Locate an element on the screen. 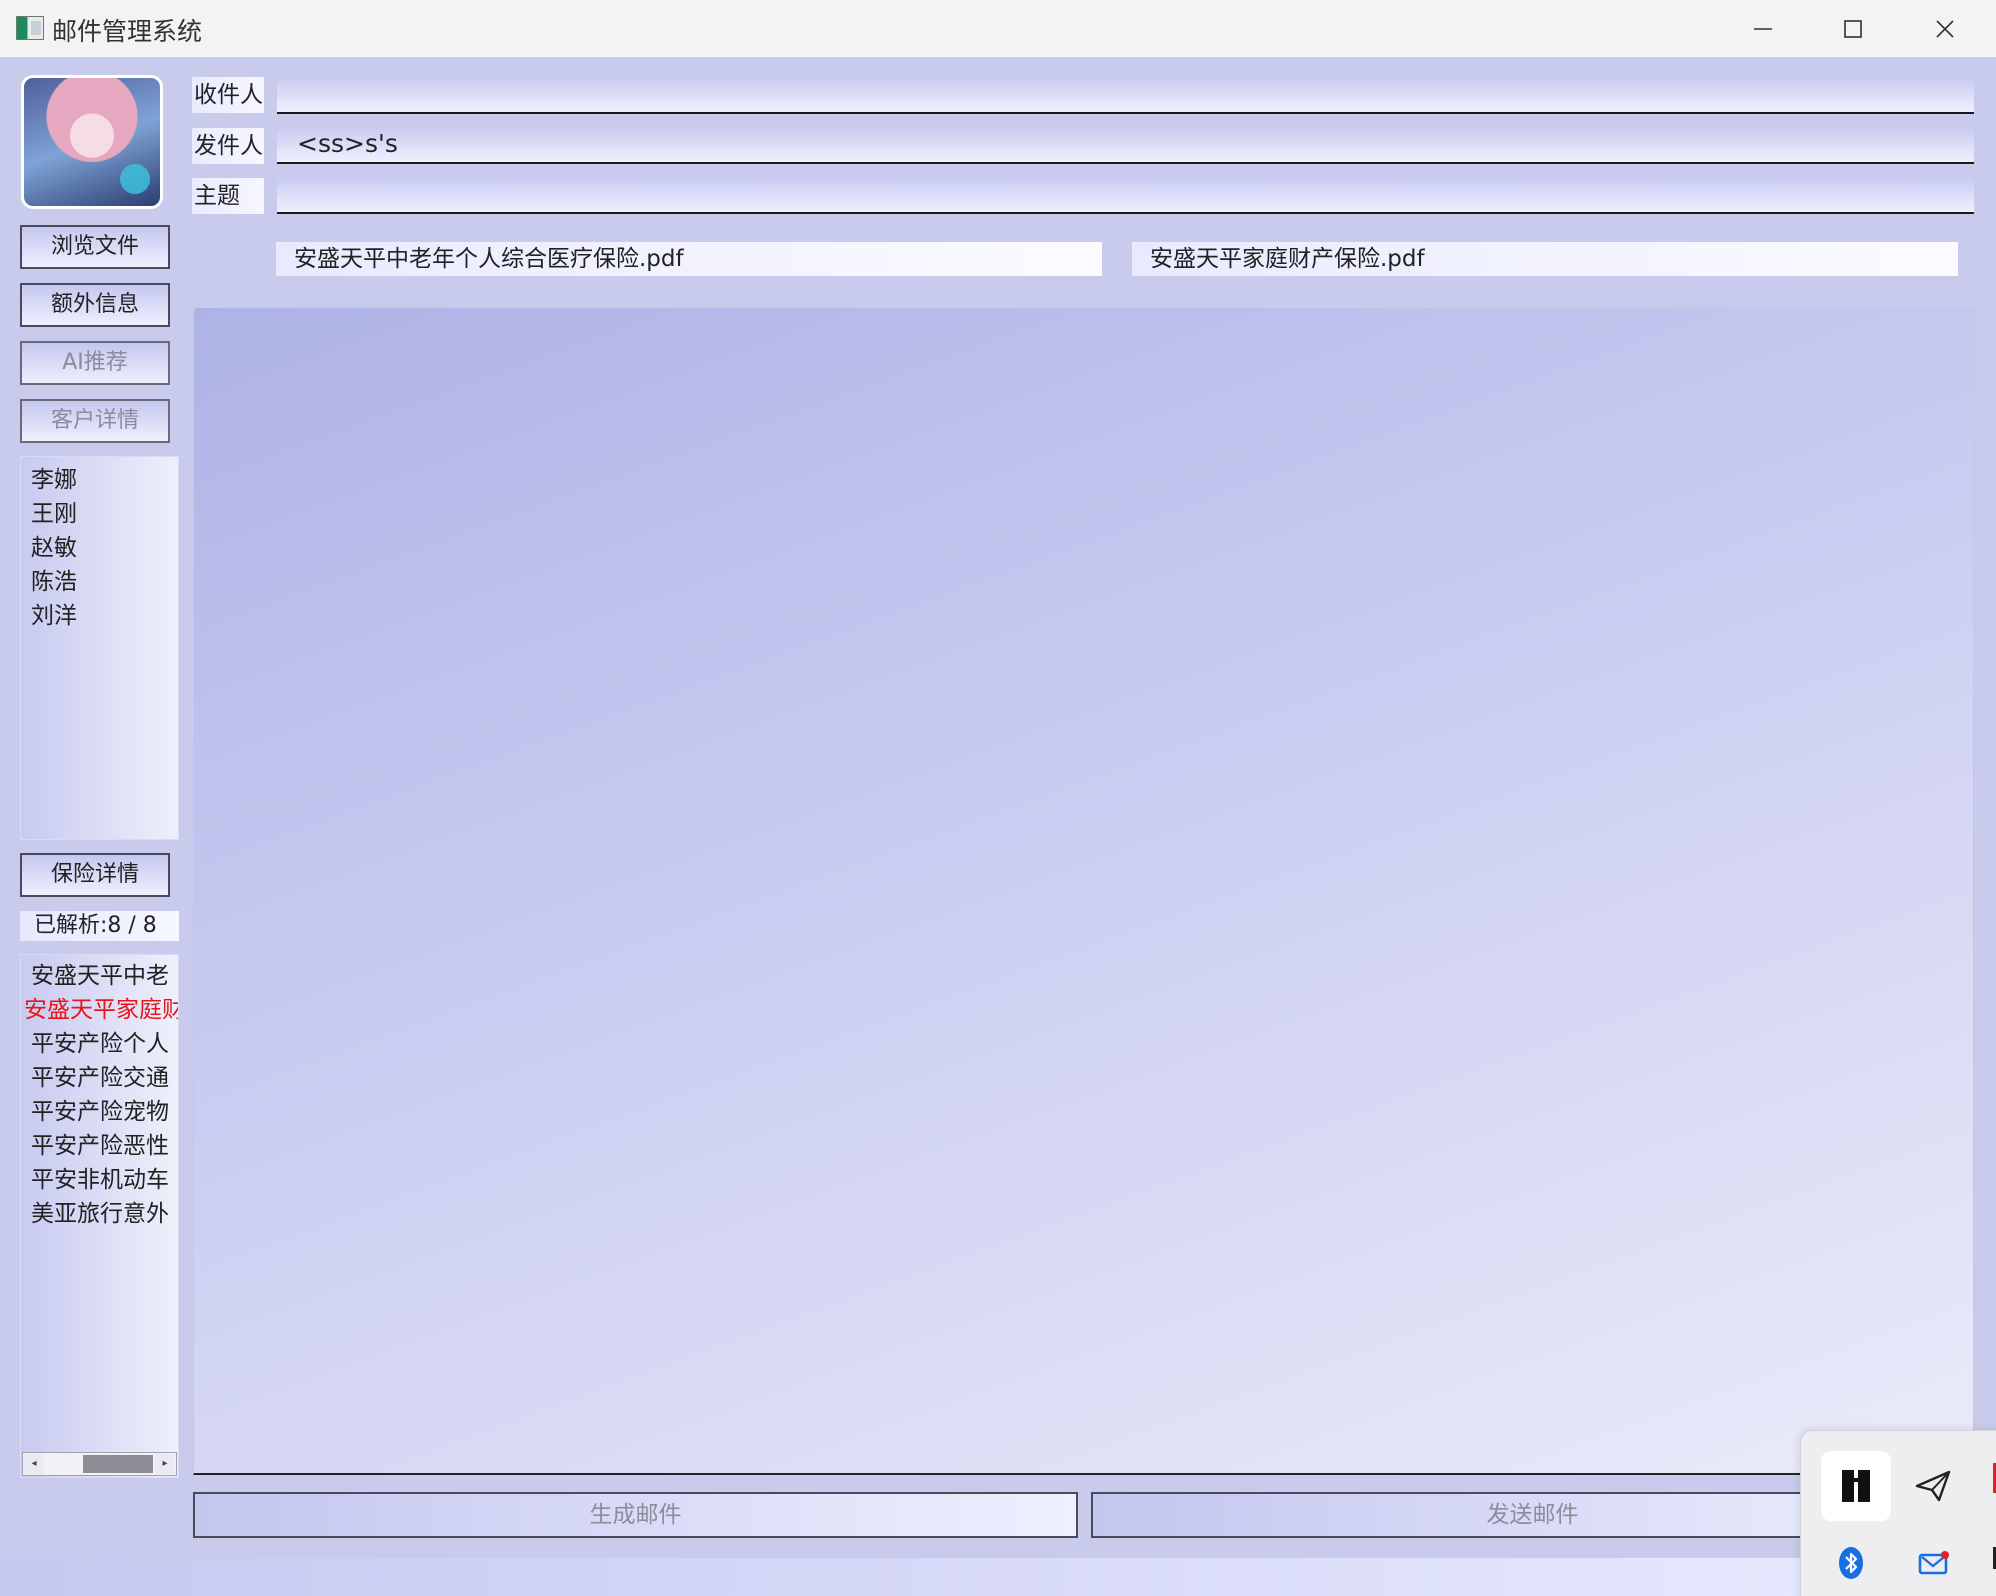 Image resolution: width=1996 pixels, height=1596 pixels. bluetooth-icon is located at coordinates (1851, 1563).